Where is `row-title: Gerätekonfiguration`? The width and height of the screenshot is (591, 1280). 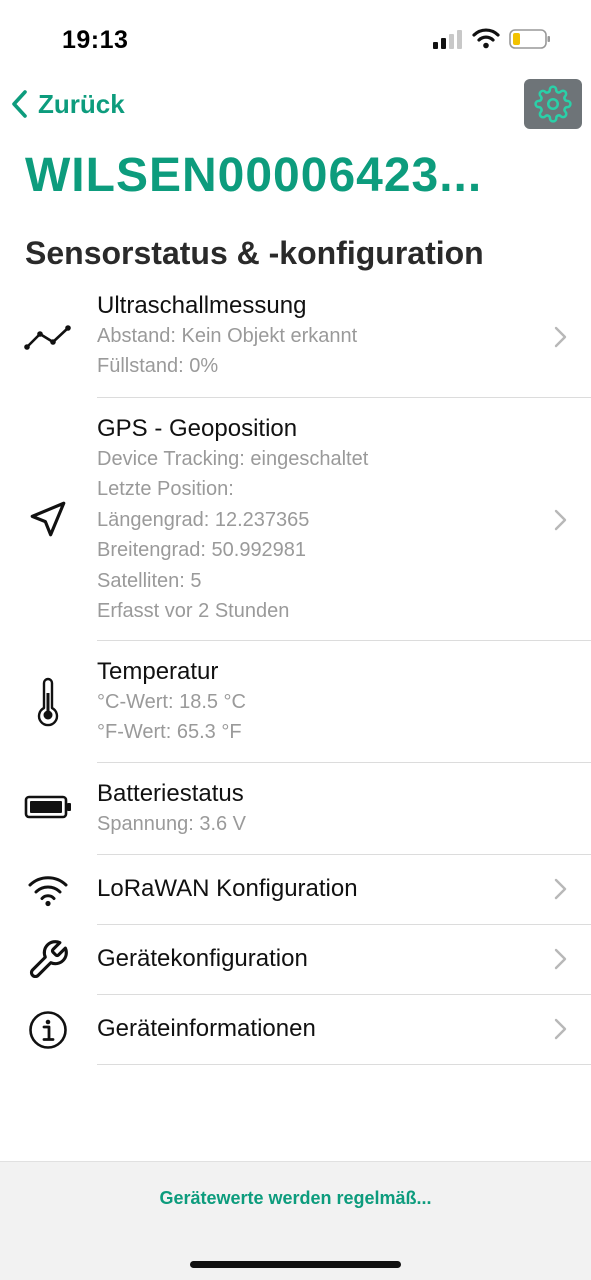
row-title: Gerätekonfiguration is located at coordinates (202, 958).